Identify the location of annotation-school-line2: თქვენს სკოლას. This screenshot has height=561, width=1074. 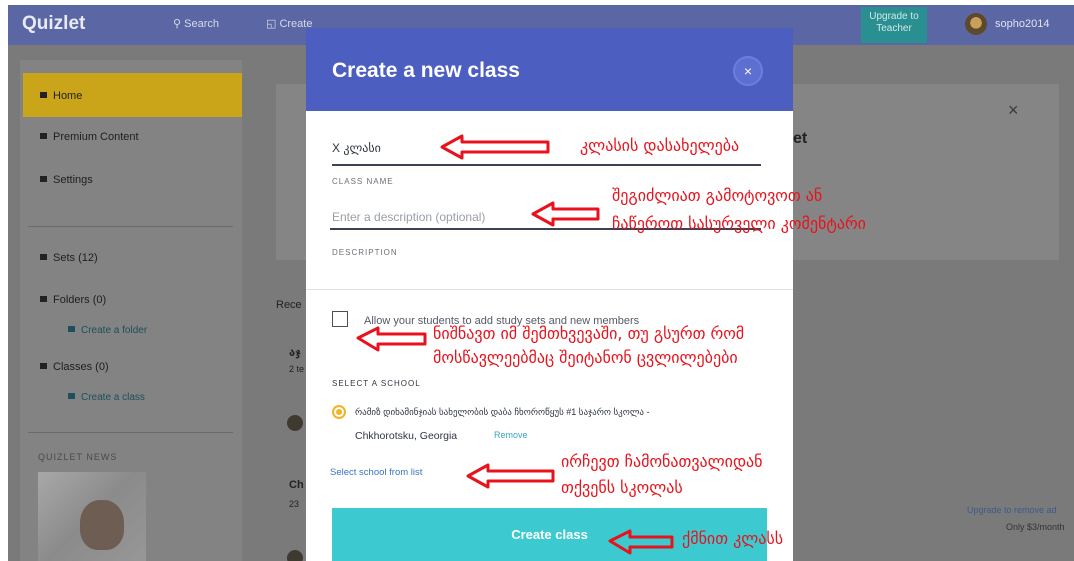
(622, 487).